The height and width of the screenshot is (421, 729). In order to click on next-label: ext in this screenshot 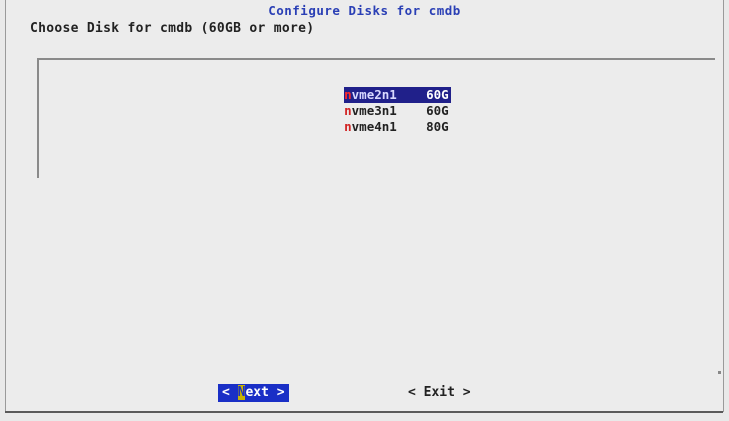, I will do `click(257, 392)`.